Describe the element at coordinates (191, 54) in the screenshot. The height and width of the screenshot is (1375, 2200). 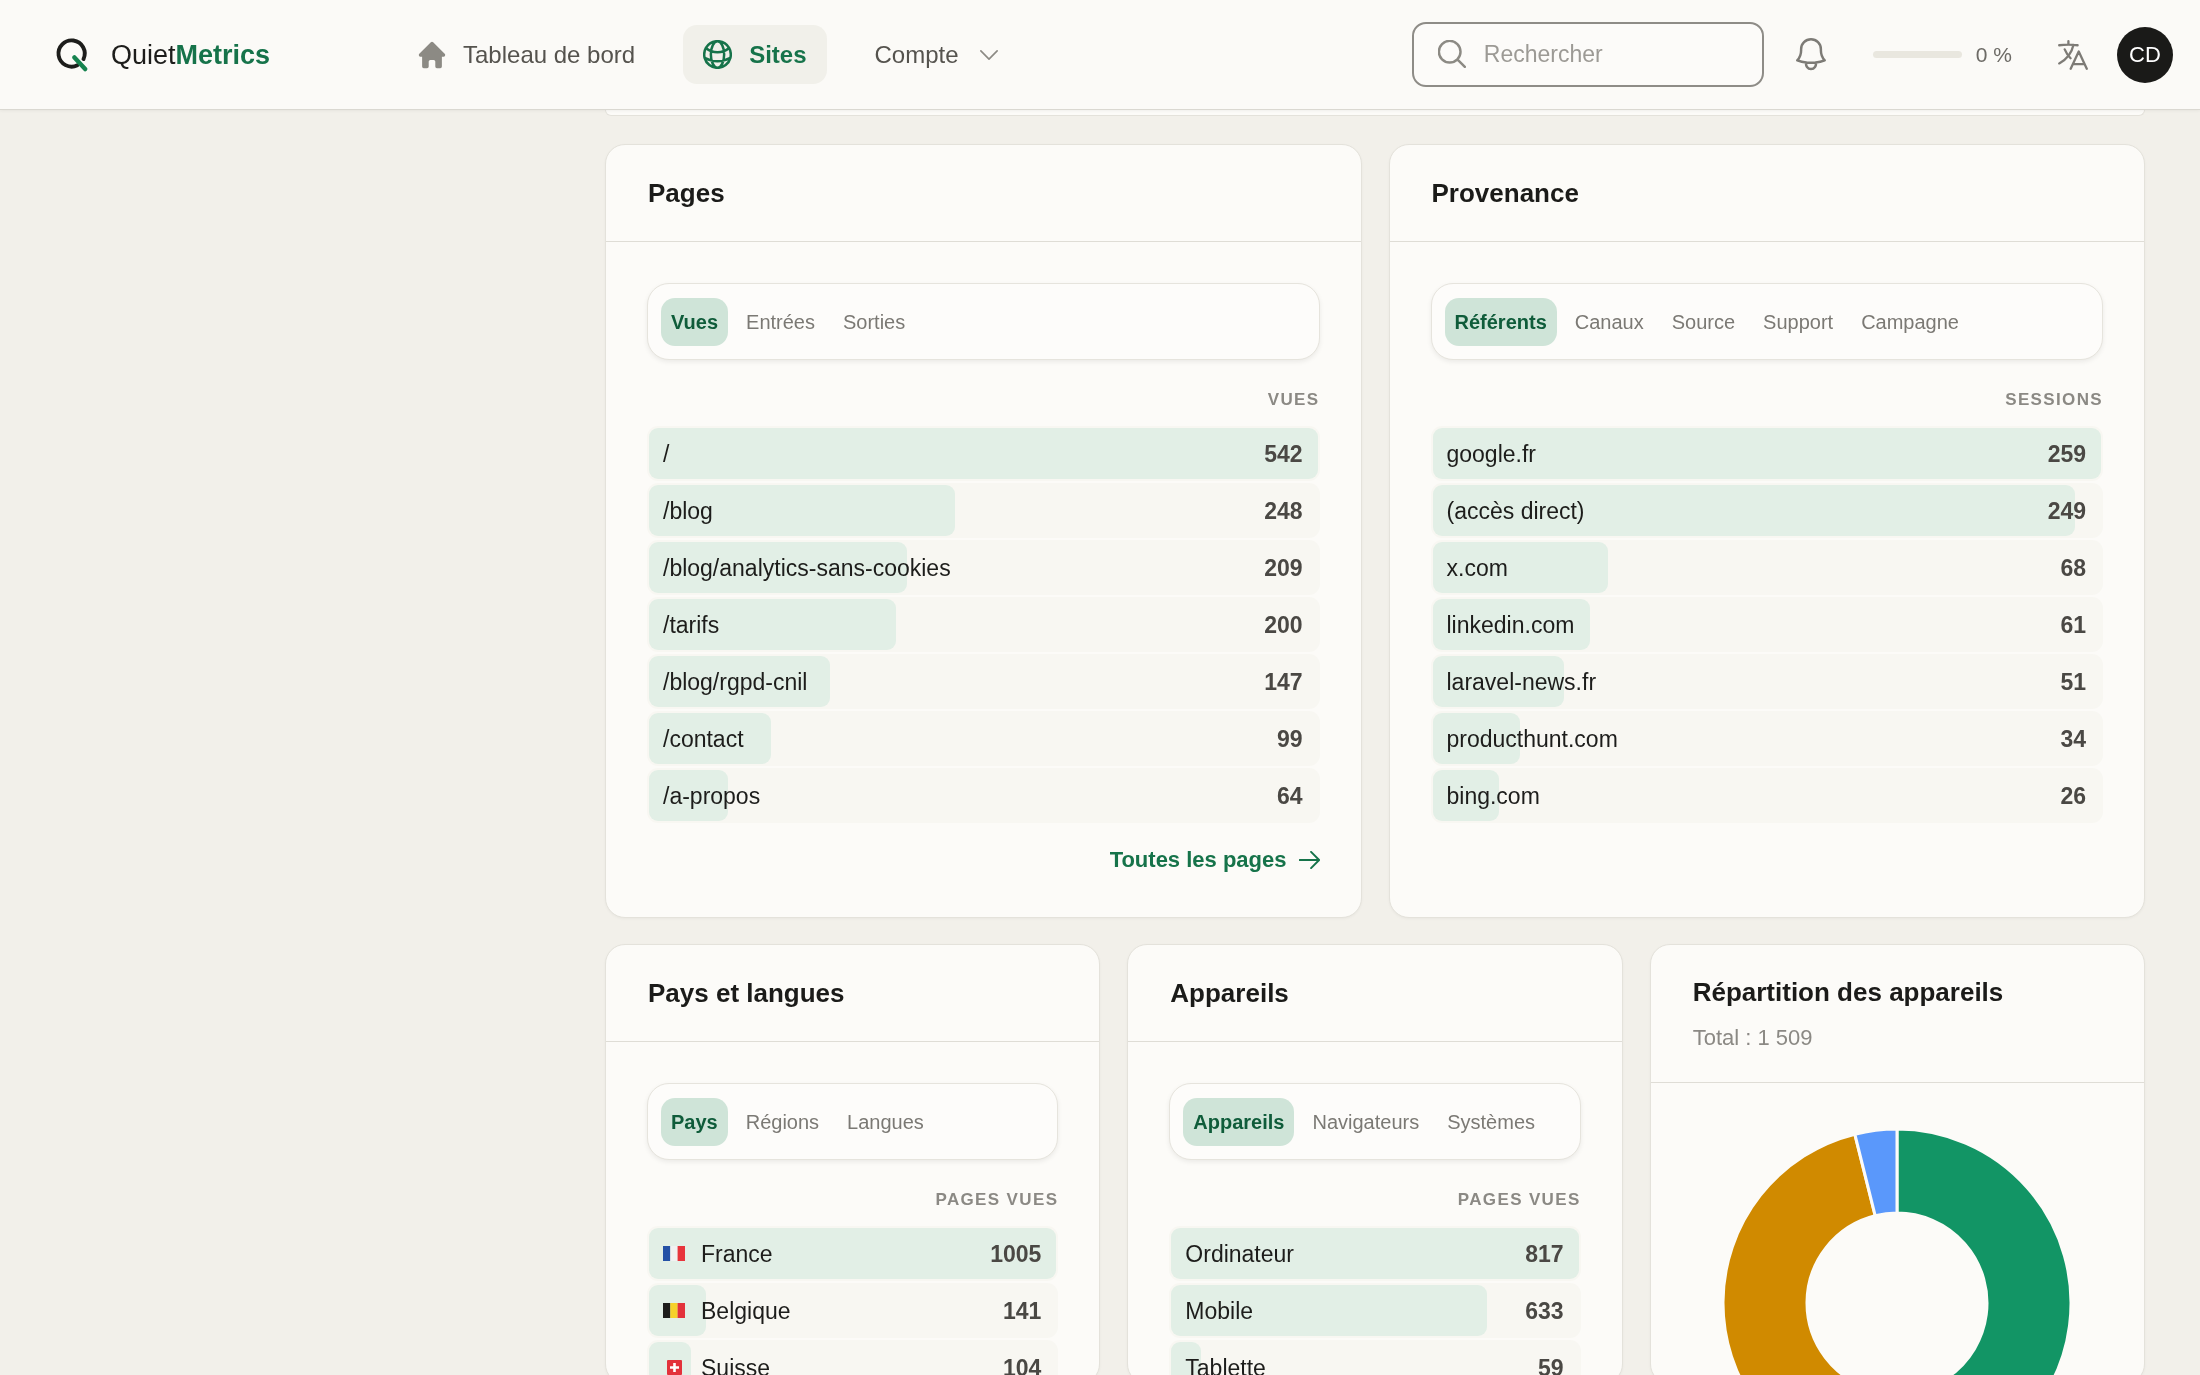
I see `brand-name: QuietMetrics` at that location.